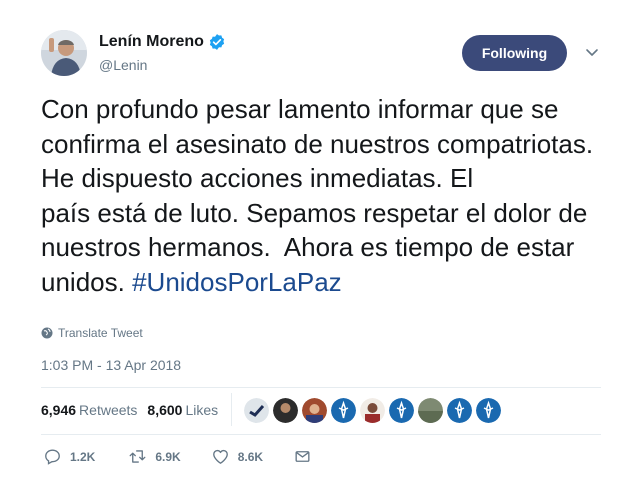 Image resolution: width=638 pixels, height=496 pixels. I want to click on reply-icon, so click(52, 457).